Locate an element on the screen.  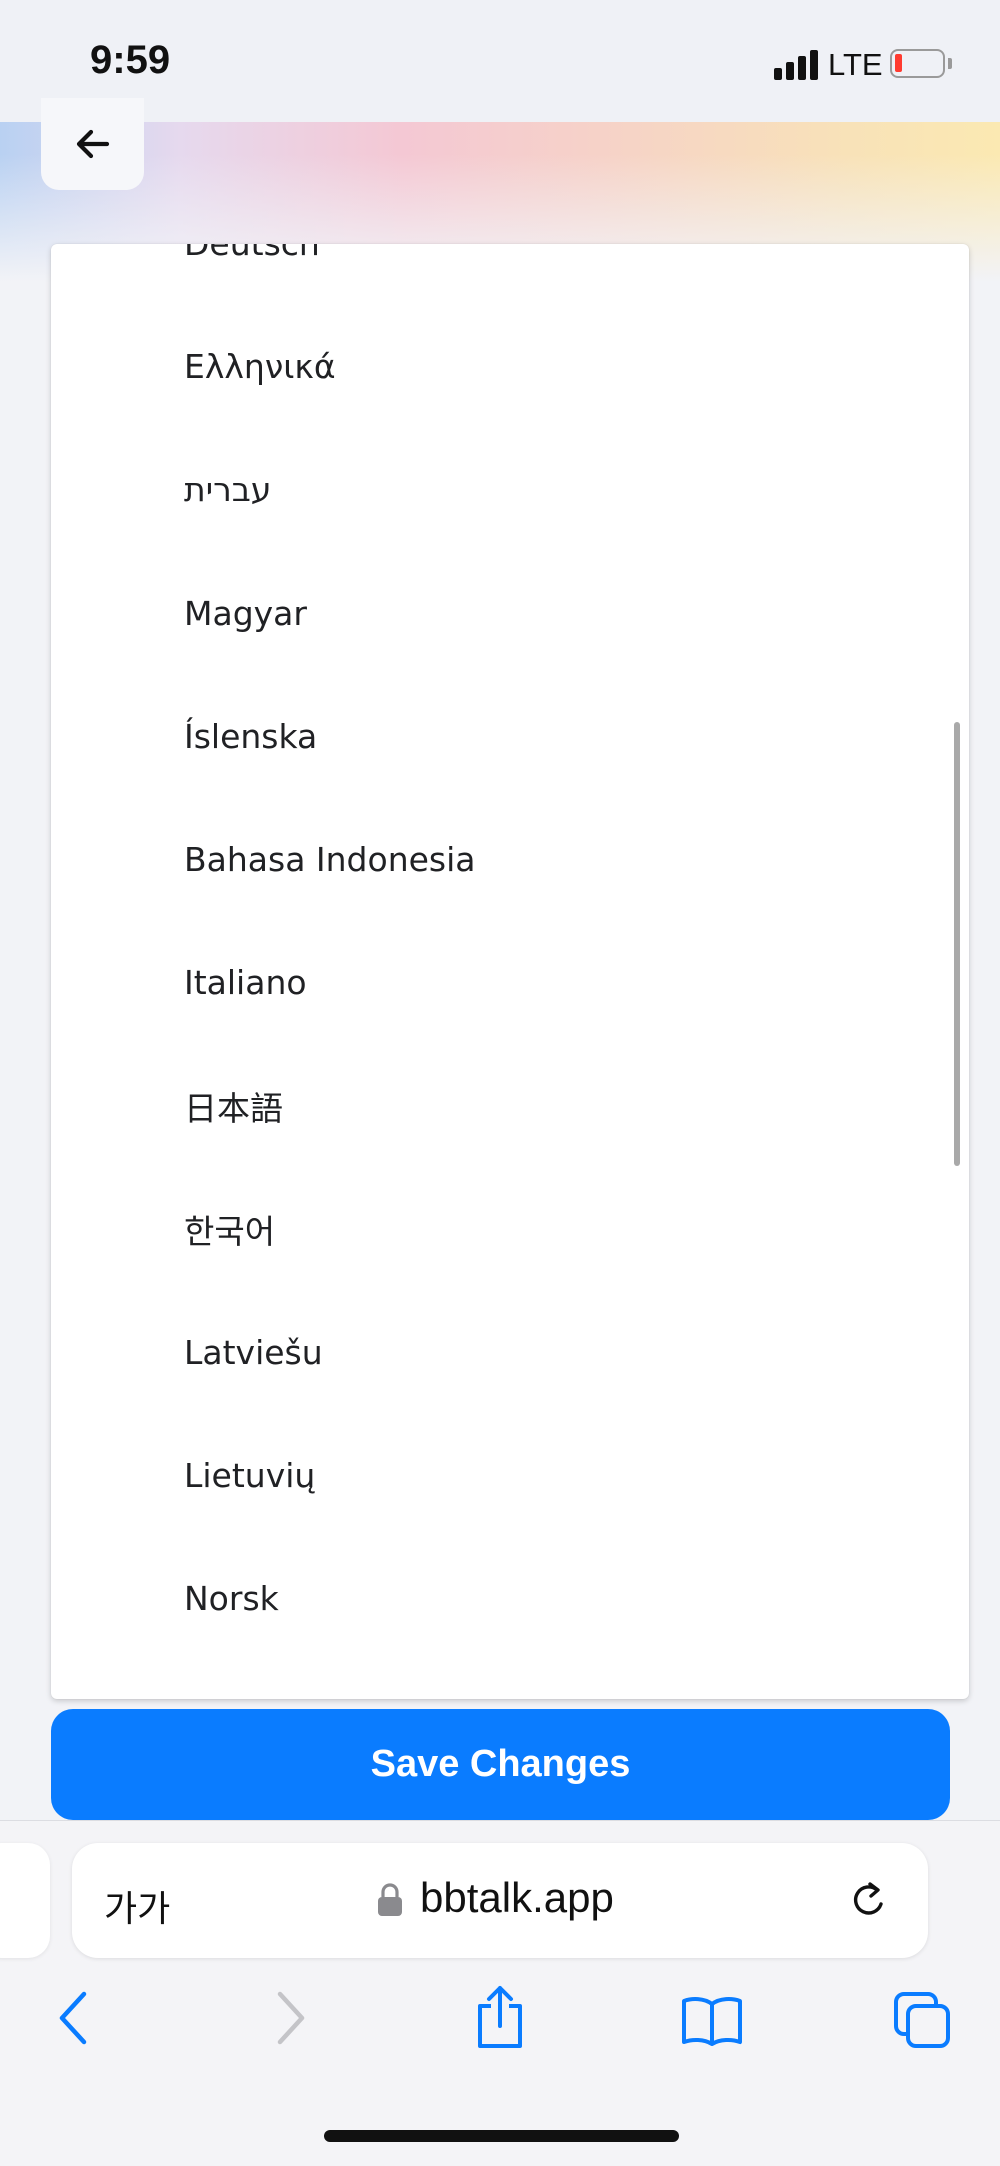
back-button is located at coordinates (92, 144).